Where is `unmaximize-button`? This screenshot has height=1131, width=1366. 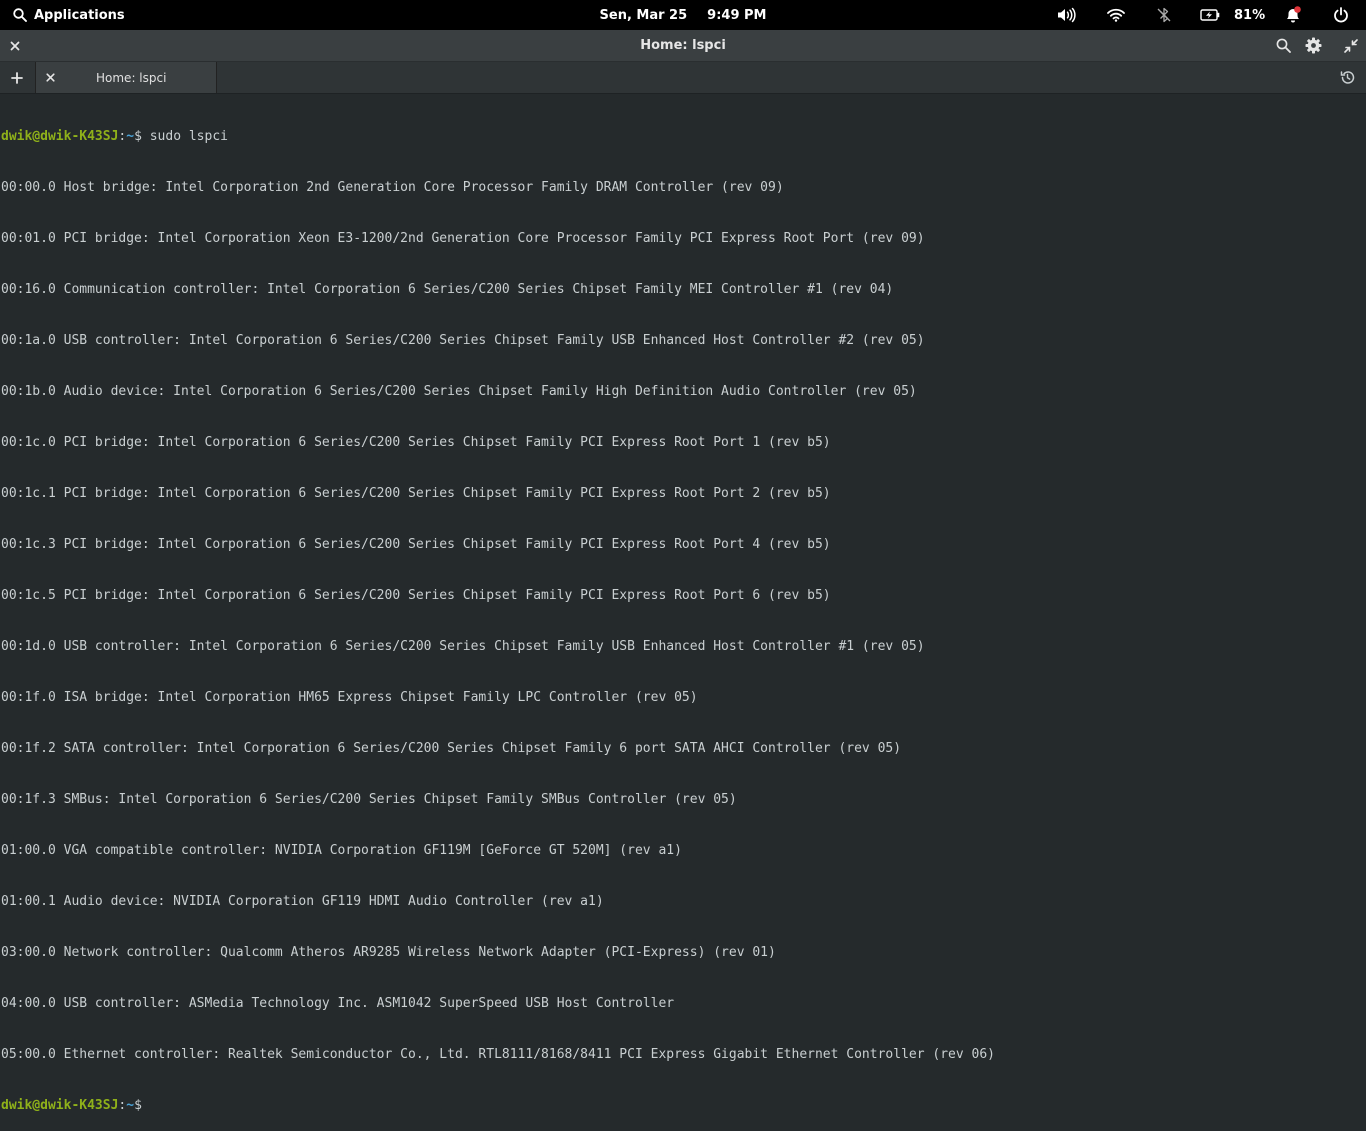
unmaximize-button is located at coordinates (1351, 45).